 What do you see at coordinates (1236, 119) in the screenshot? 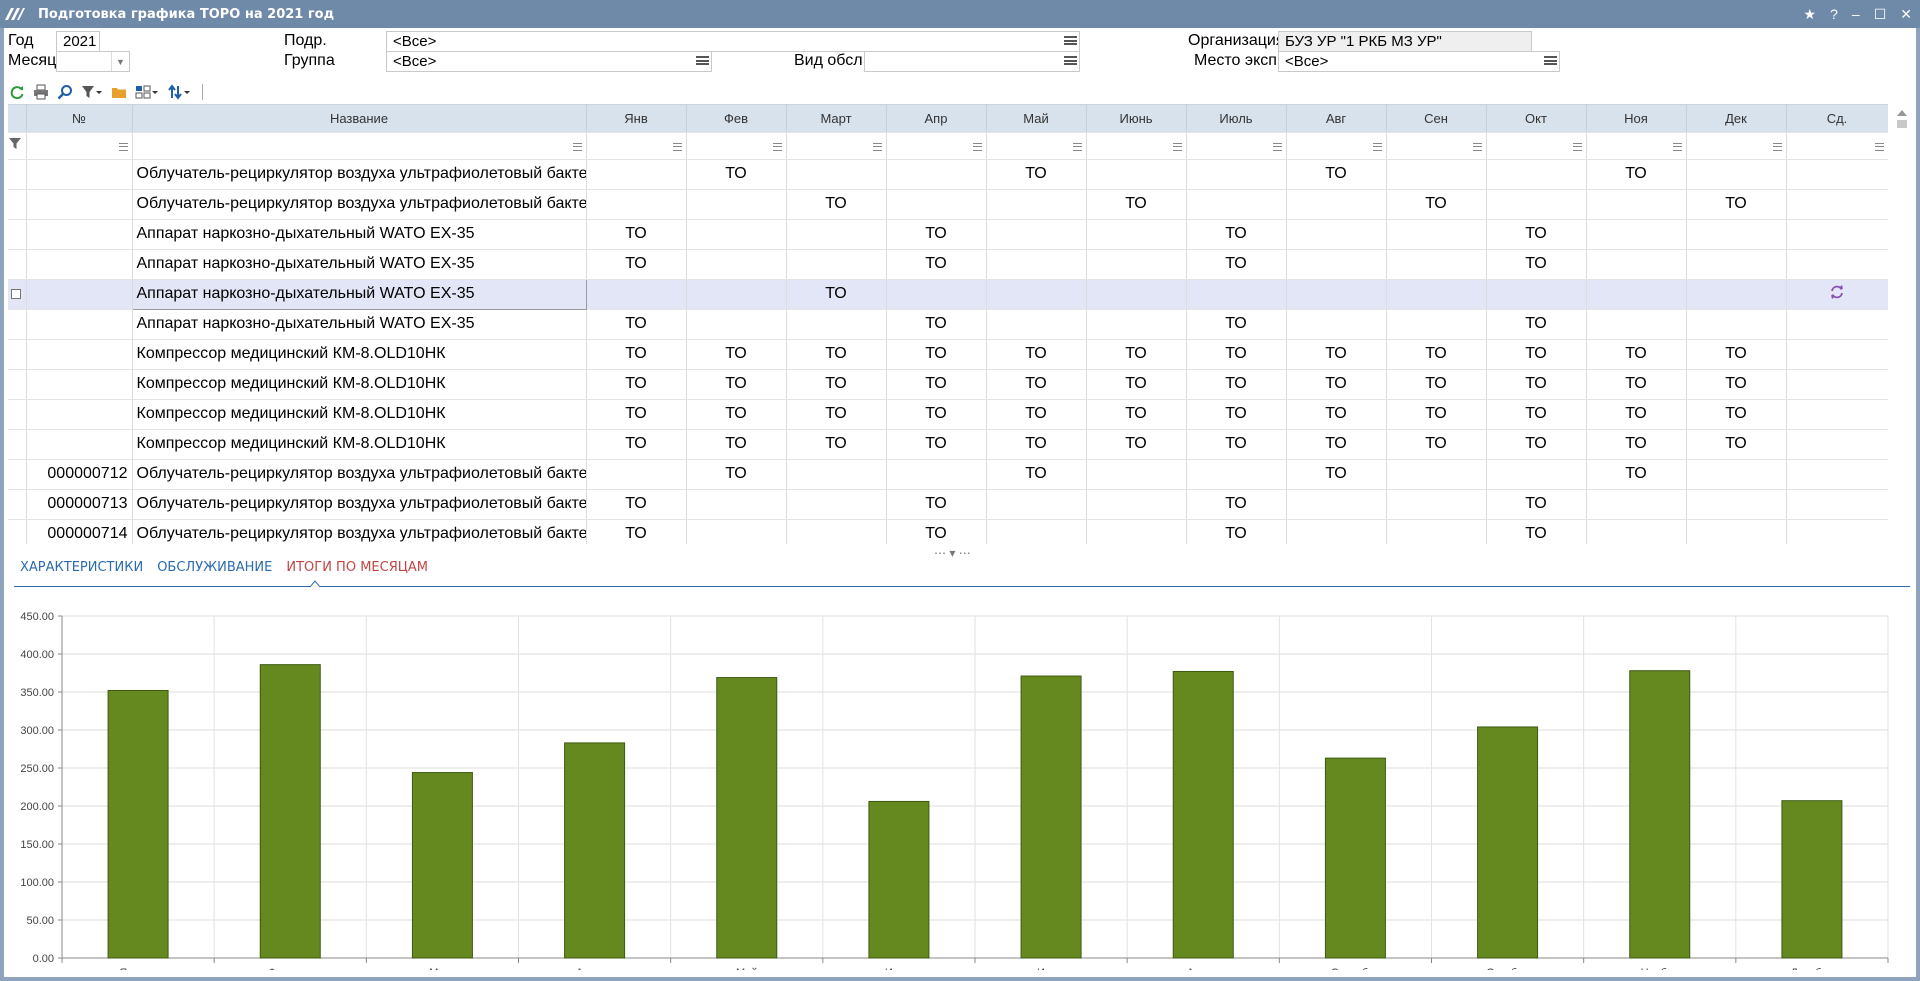
I see `header-month: Июль` at bounding box center [1236, 119].